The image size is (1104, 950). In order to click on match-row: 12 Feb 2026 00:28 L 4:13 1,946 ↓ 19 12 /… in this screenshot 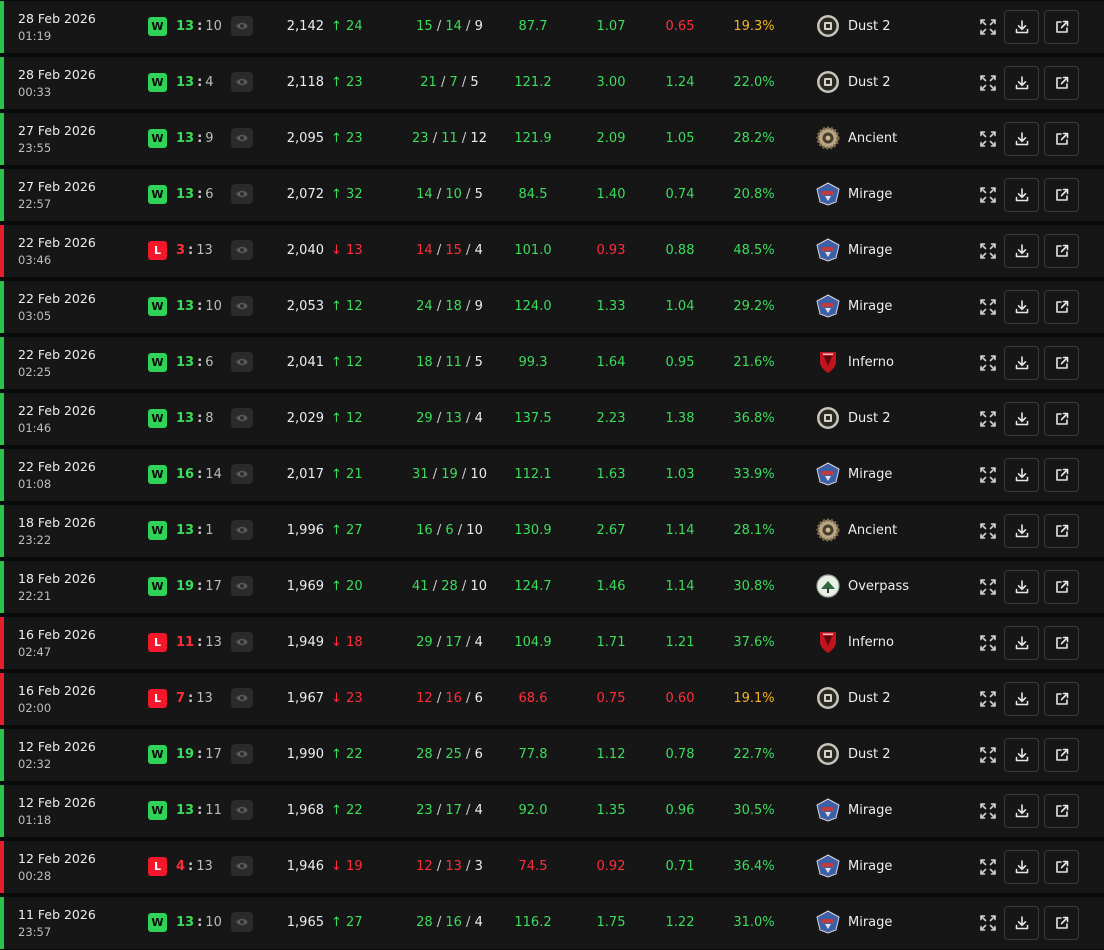, I will do `click(552, 867)`.